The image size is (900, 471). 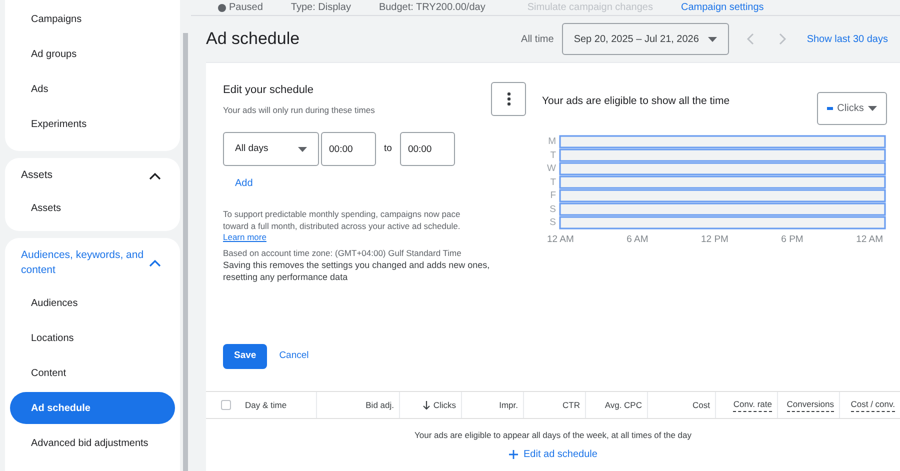 What do you see at coordinates (792, 240) in the screenshot?
I see `time-label: 6 PM` at bounding box center [792, 240].